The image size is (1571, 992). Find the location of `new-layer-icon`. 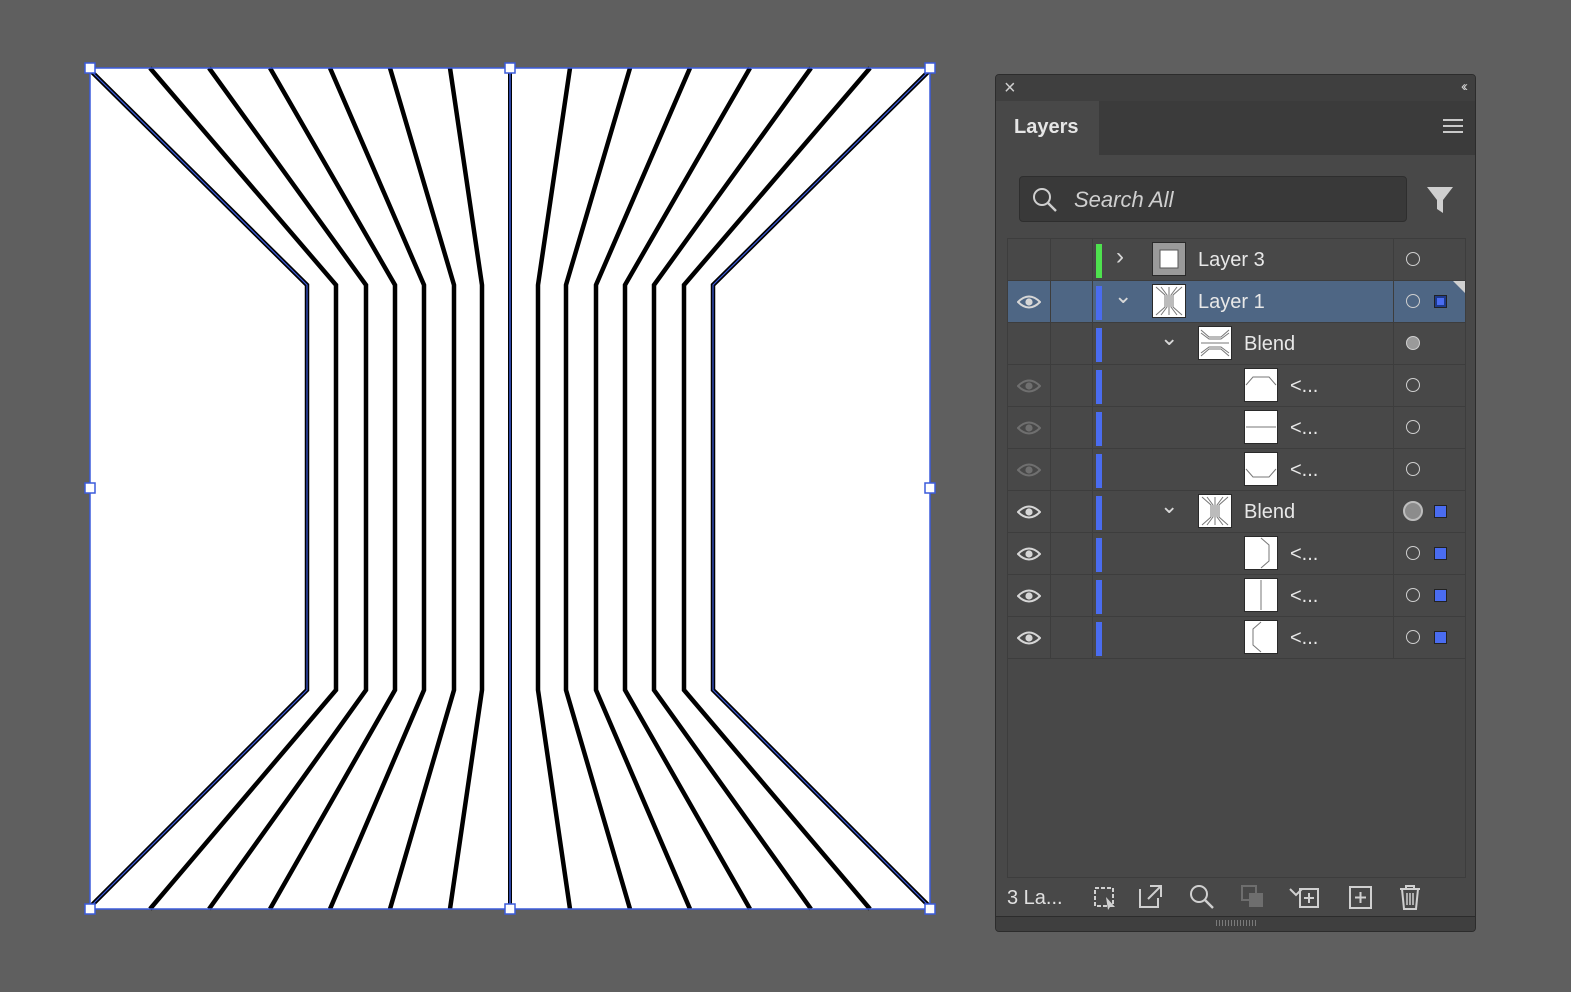

new-layer-icon is located at coordinates (1361, 897).